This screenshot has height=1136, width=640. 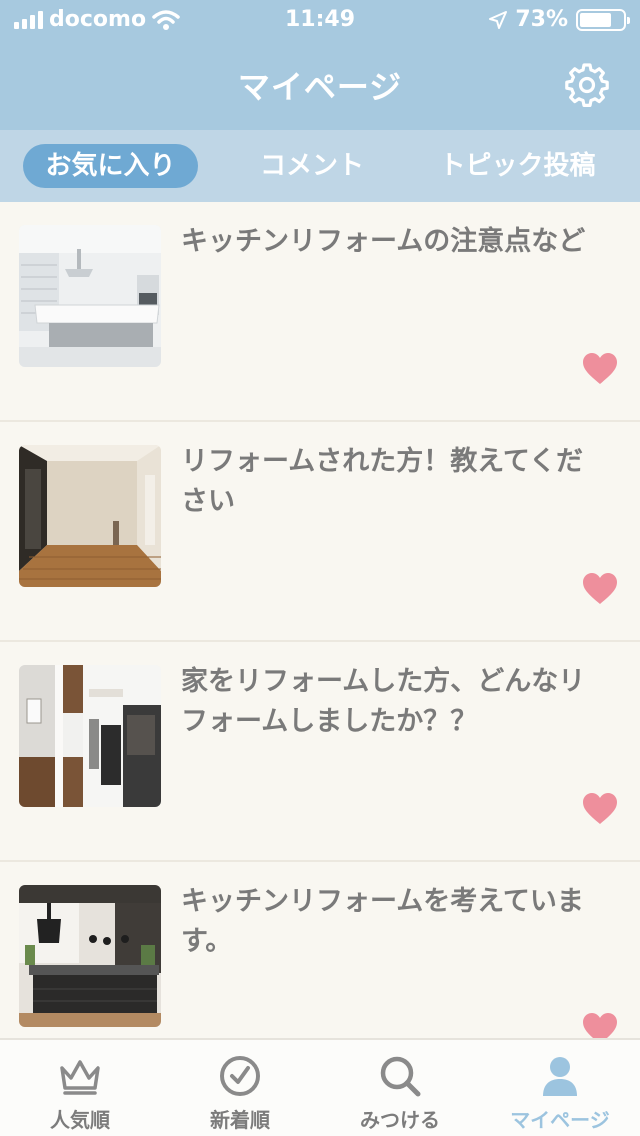 I want to click on status-right: 73%, so click(x=559, y=19).